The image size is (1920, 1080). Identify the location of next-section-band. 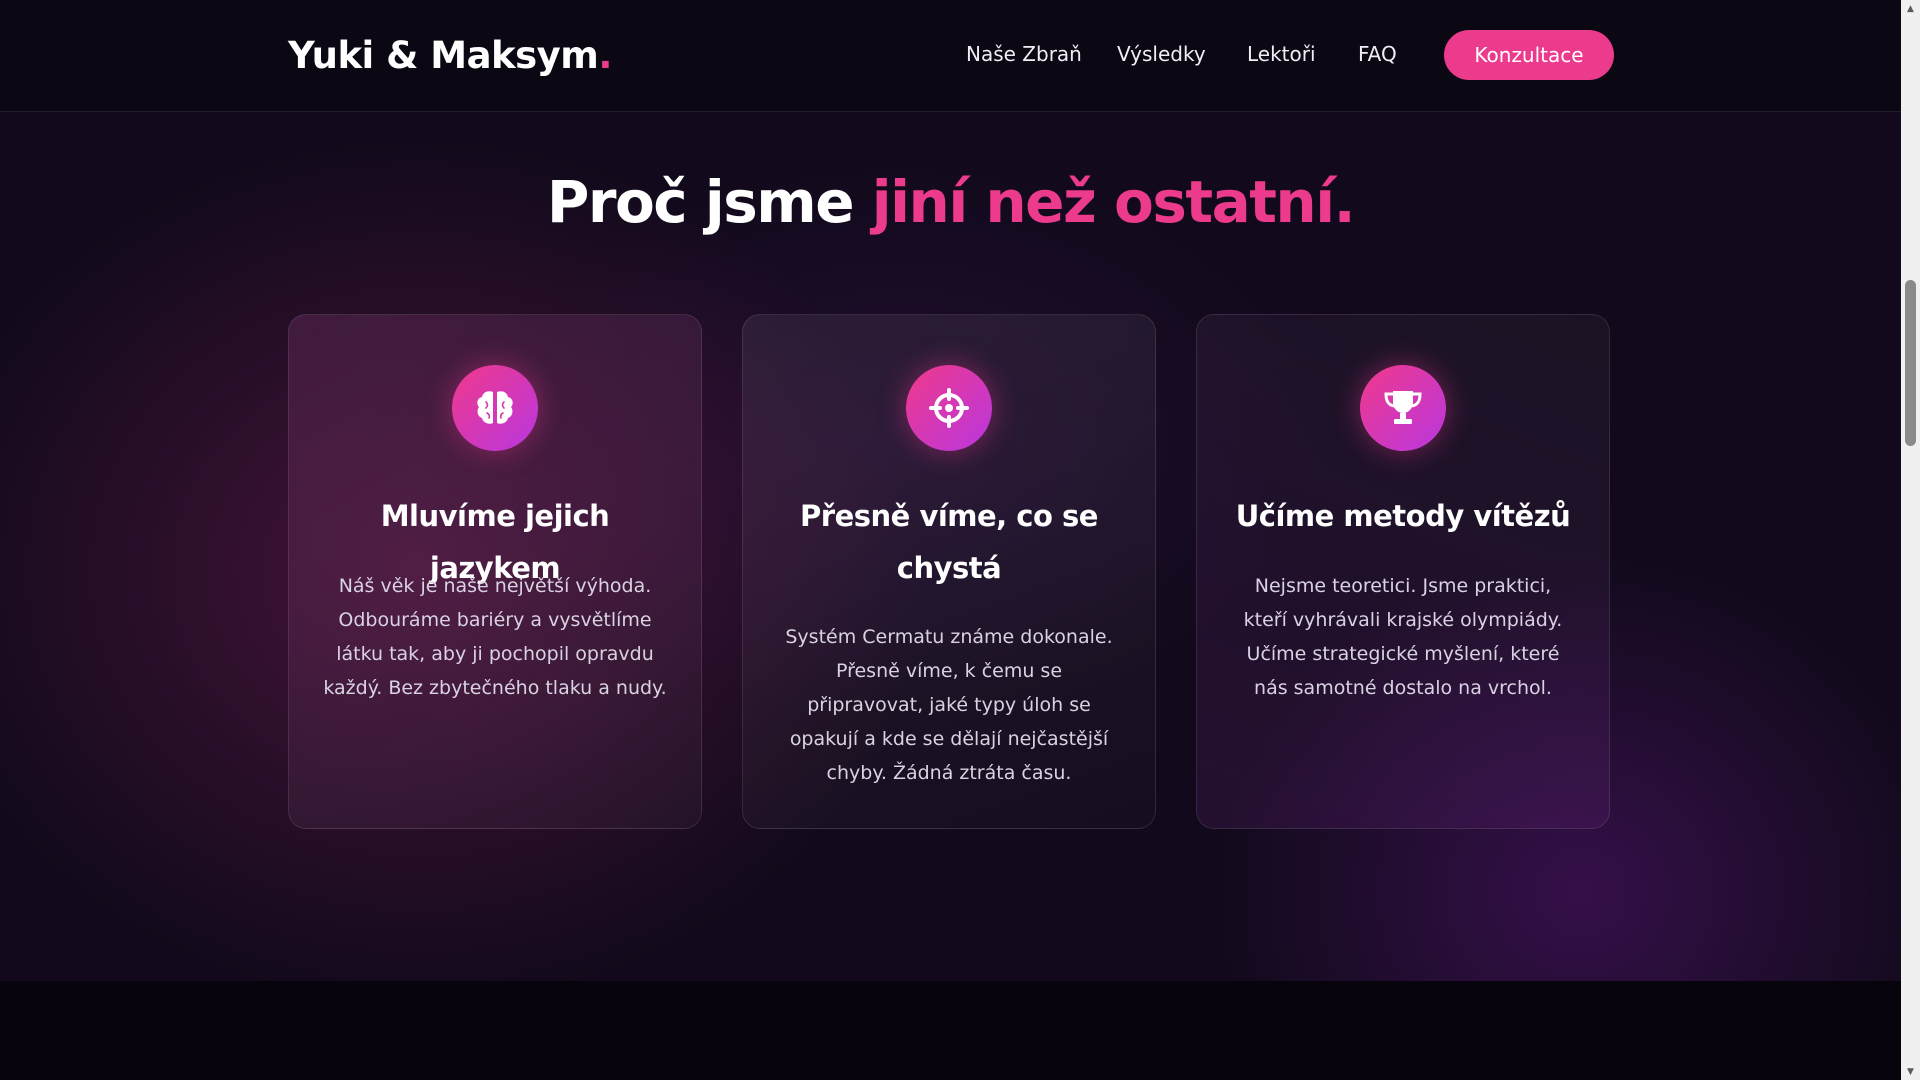
(950, 1030).